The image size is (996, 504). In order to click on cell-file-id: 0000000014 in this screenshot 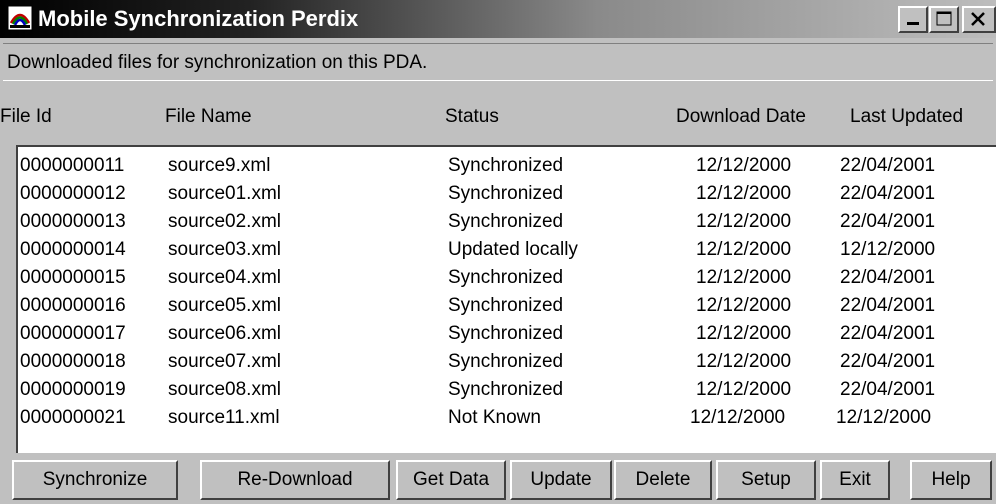, I will do `click(73, 249)`.